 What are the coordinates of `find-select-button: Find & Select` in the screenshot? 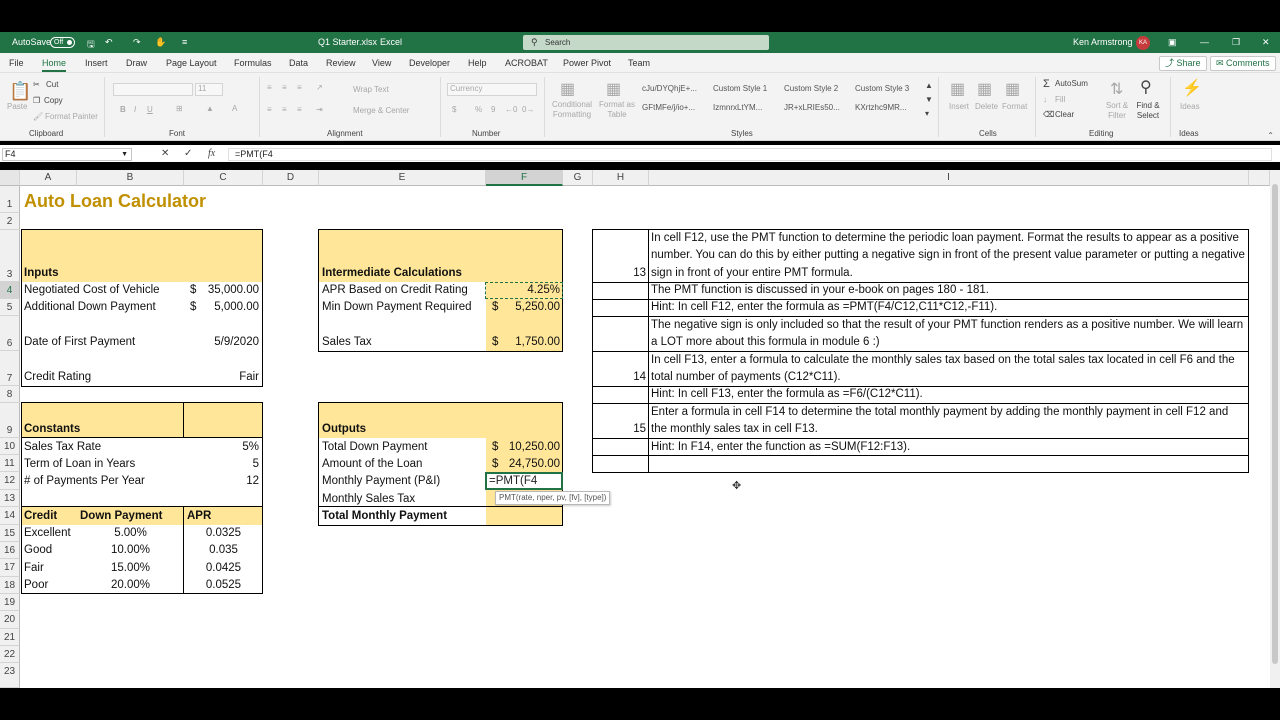 It's located at (1148, 111).